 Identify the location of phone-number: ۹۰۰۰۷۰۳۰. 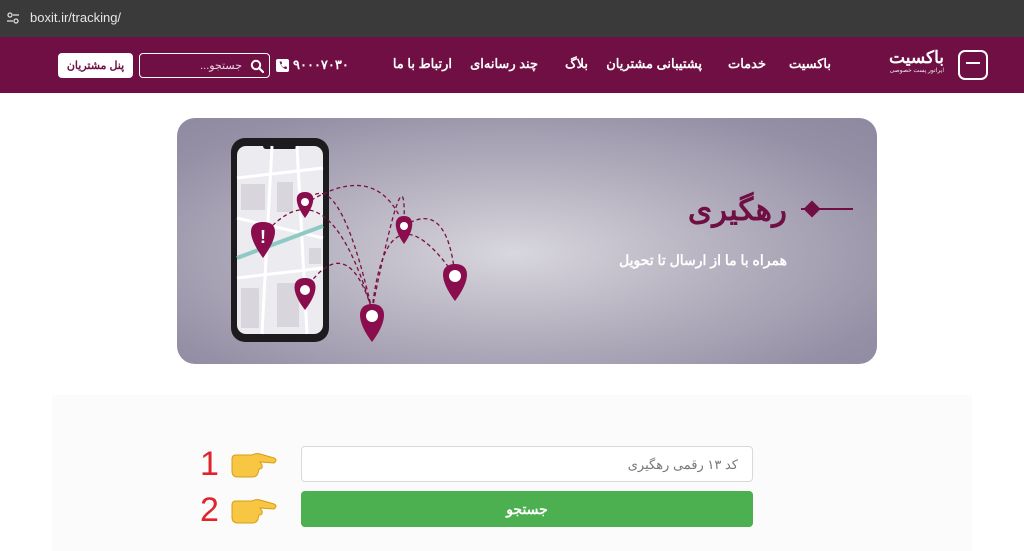
(312, 65).